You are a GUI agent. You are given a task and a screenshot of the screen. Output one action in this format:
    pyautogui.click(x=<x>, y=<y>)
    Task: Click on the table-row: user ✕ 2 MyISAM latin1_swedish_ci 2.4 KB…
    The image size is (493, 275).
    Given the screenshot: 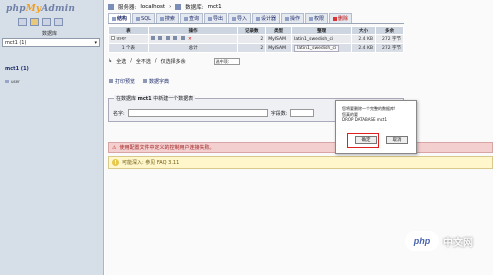 What is the action you would take?
    pyautogui.click(x=256, y=39)
    